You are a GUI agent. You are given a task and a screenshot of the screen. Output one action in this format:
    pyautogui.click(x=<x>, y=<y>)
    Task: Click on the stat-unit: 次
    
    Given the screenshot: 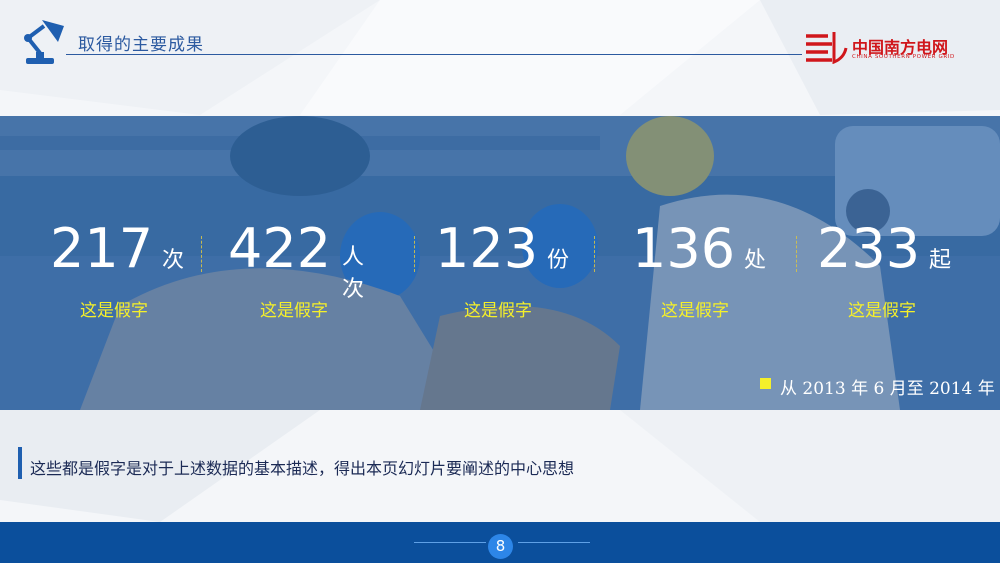 What is the action you would take?
    pyautogui.click(x=173, y=260)
    